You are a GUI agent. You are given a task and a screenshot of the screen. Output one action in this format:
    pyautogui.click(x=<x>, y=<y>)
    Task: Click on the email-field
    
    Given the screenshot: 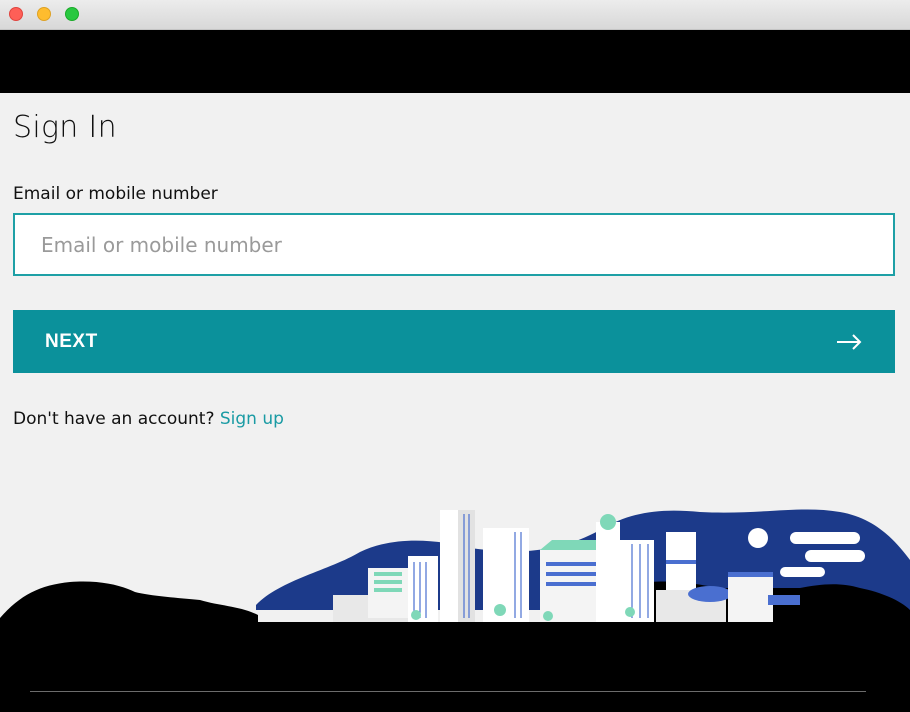 What is the action you would take?
    pyautogui.click(x=454, y=244)
    